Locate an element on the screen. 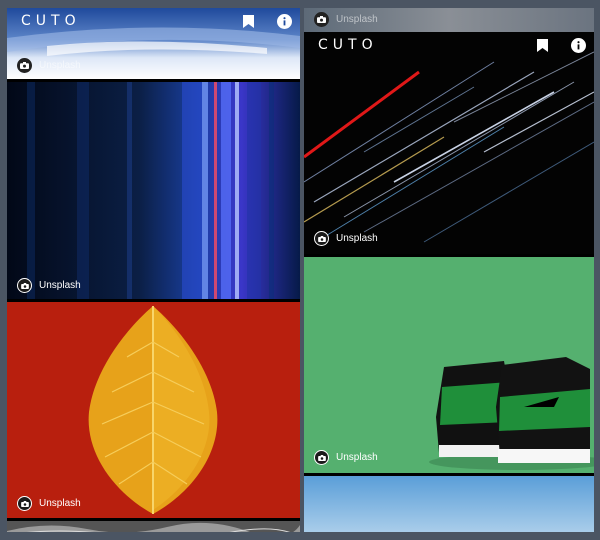 This screenshot has height=540, width=600. wallpaper-card-partial is located at coordinates (153, 526).